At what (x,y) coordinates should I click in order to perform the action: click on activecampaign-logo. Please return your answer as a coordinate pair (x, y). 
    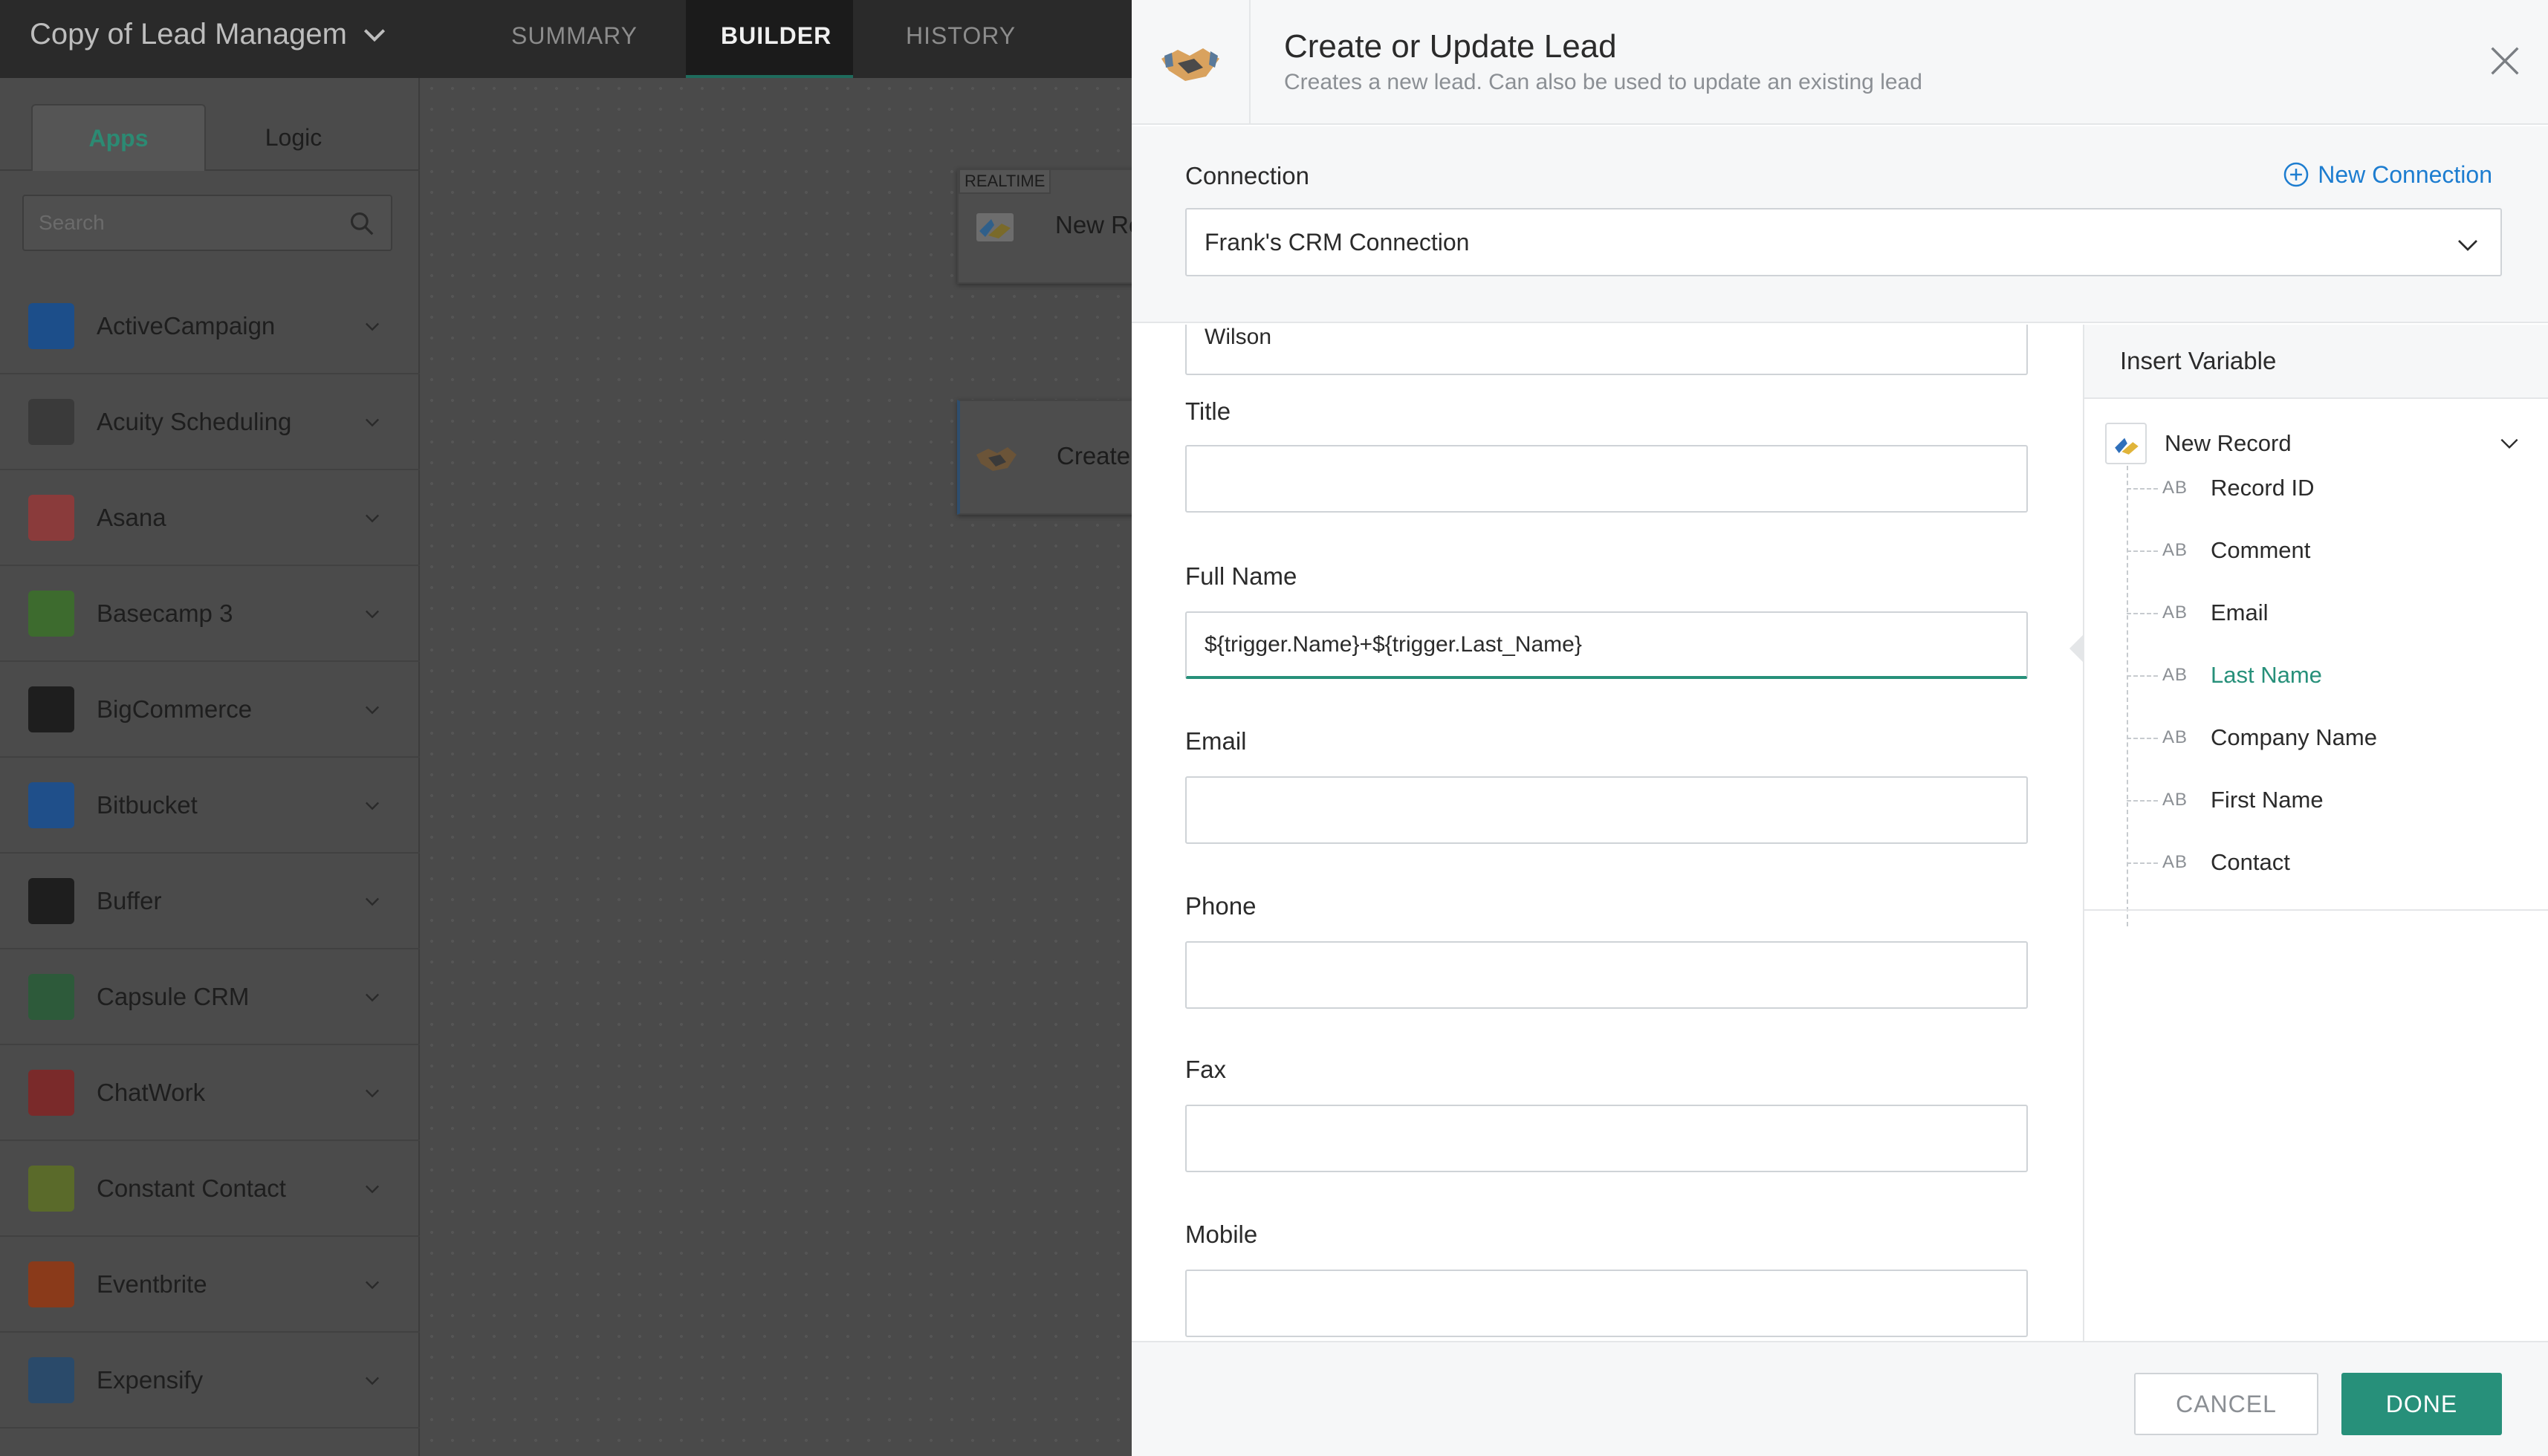
    Looking at the image, I should click on (51, 326).